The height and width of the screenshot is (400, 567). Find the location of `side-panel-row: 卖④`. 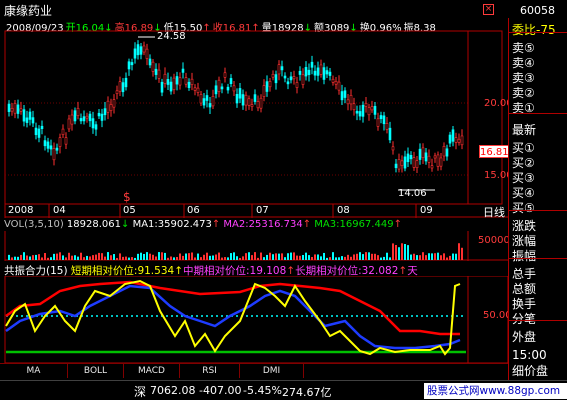

side-panel-row: 卖④ is located at coordinates (523, 63).